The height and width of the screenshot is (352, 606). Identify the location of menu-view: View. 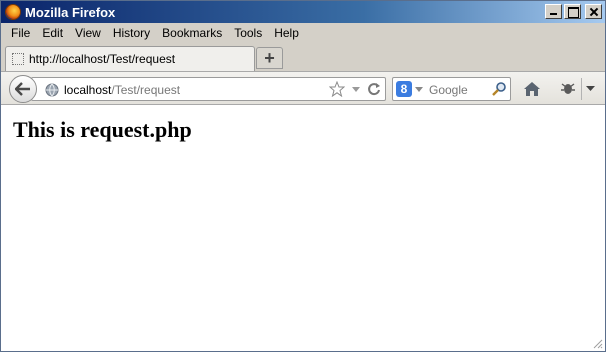
(88, 33).